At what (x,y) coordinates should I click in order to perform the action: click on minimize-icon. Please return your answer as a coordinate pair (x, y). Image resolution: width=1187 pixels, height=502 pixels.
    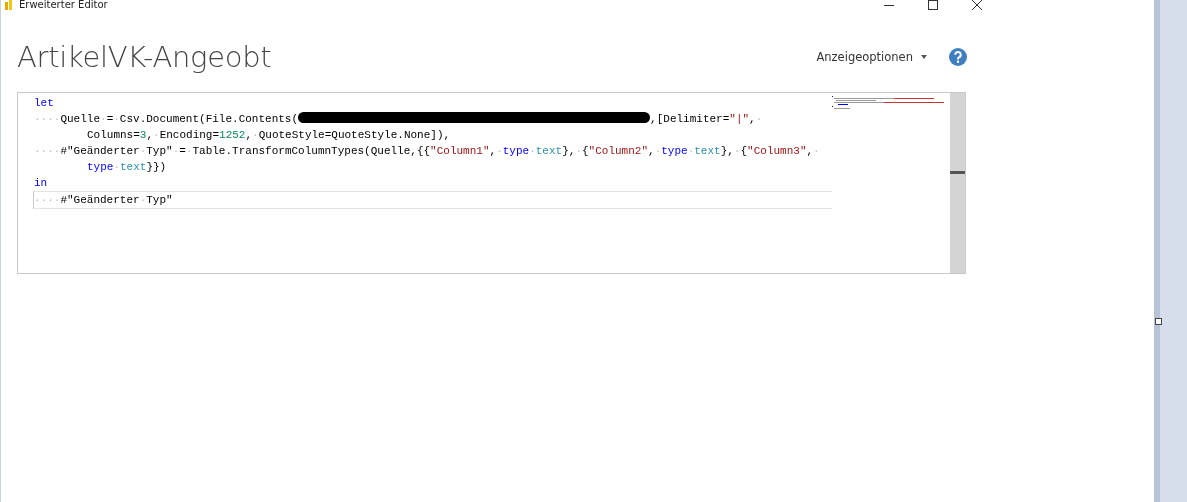
    Looking at the image, I should click on (889, 5).